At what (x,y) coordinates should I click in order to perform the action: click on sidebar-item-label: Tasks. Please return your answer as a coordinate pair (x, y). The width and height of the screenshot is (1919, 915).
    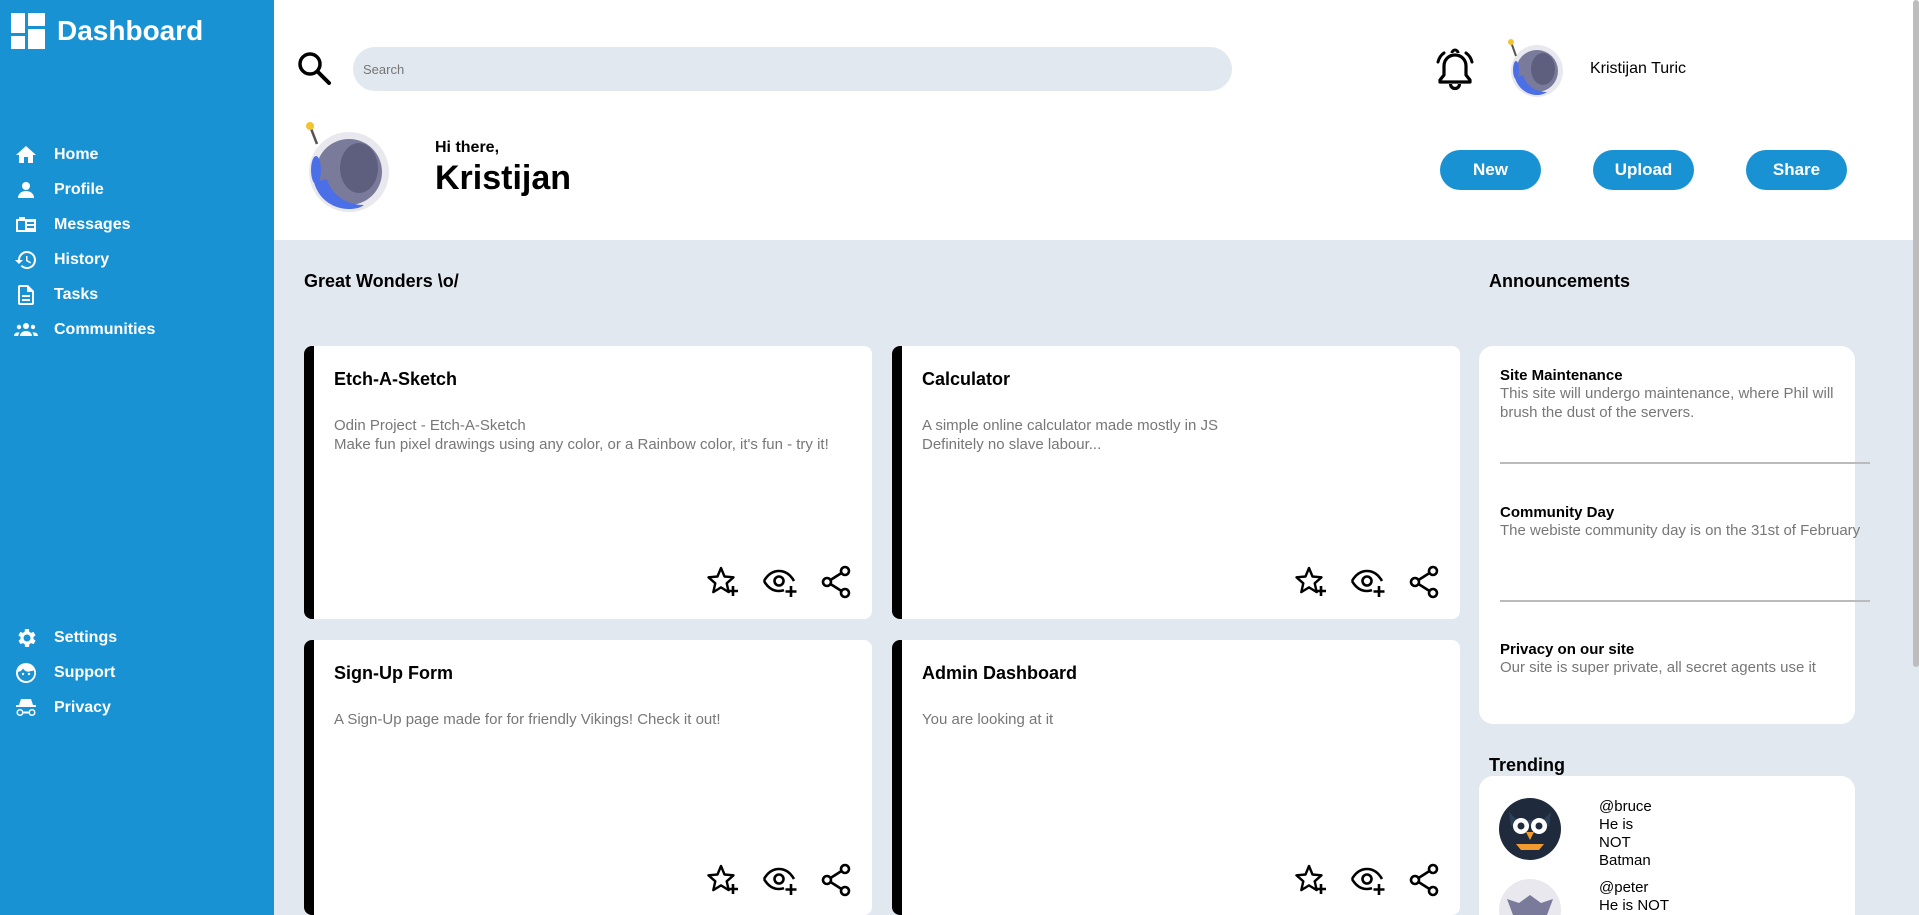
    Looking at the image, I should click on (76, 294).